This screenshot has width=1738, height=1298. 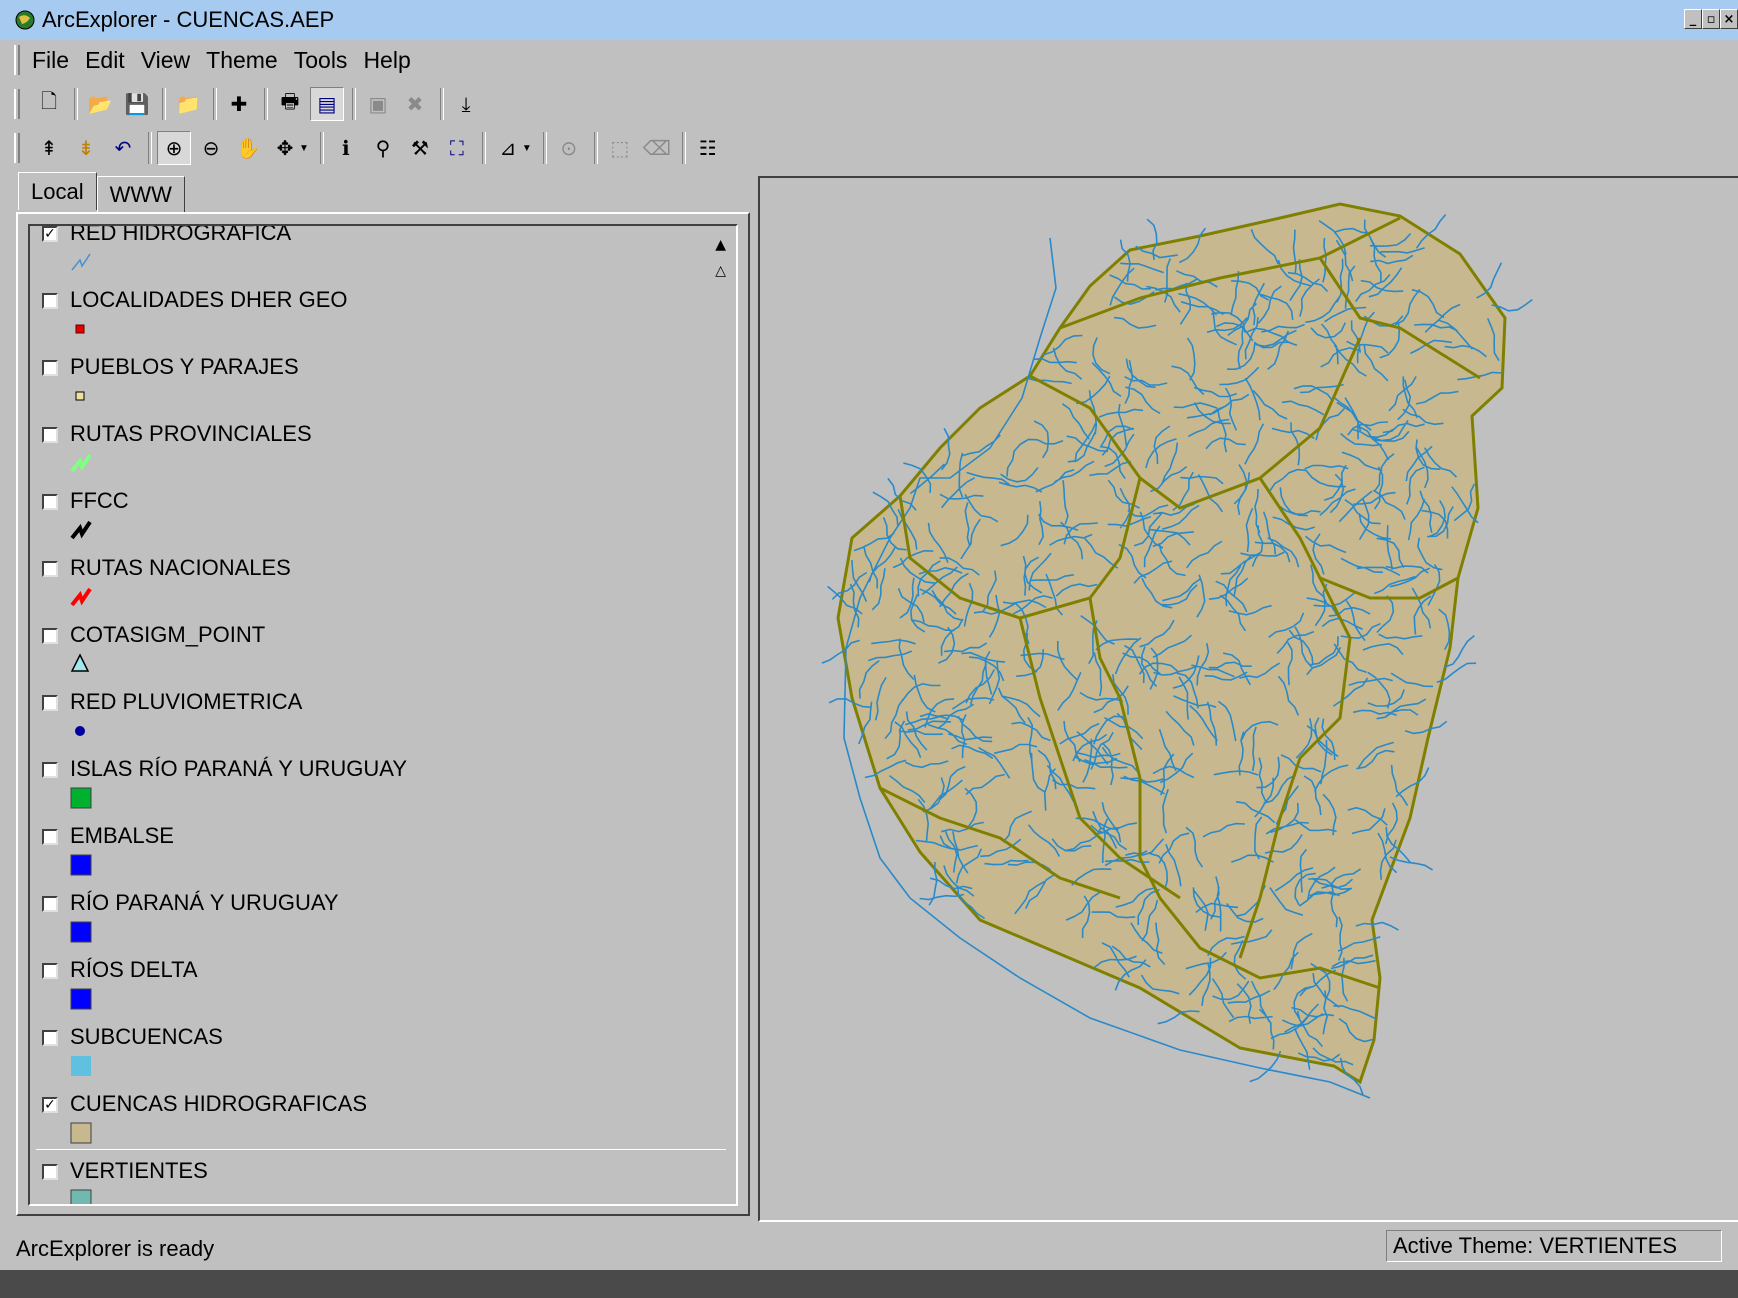 I want to click on scroll-up-icon: ▲, so click(x=720, y=245).